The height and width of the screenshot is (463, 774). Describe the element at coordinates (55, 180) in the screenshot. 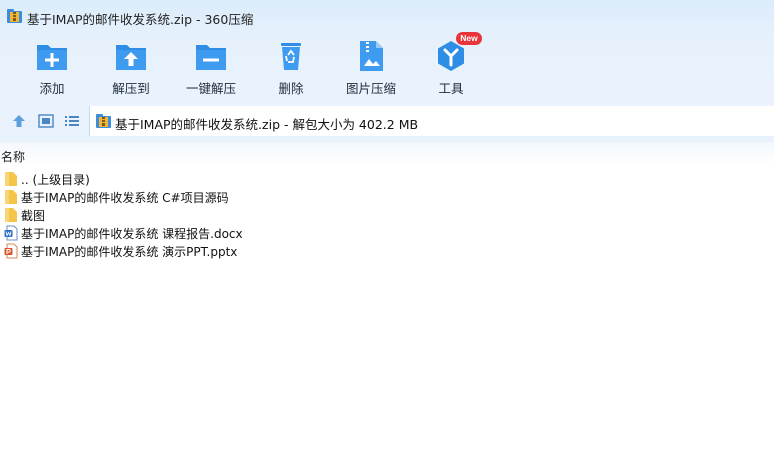

I see `list-item-name: .. (上级目录)` at that location.